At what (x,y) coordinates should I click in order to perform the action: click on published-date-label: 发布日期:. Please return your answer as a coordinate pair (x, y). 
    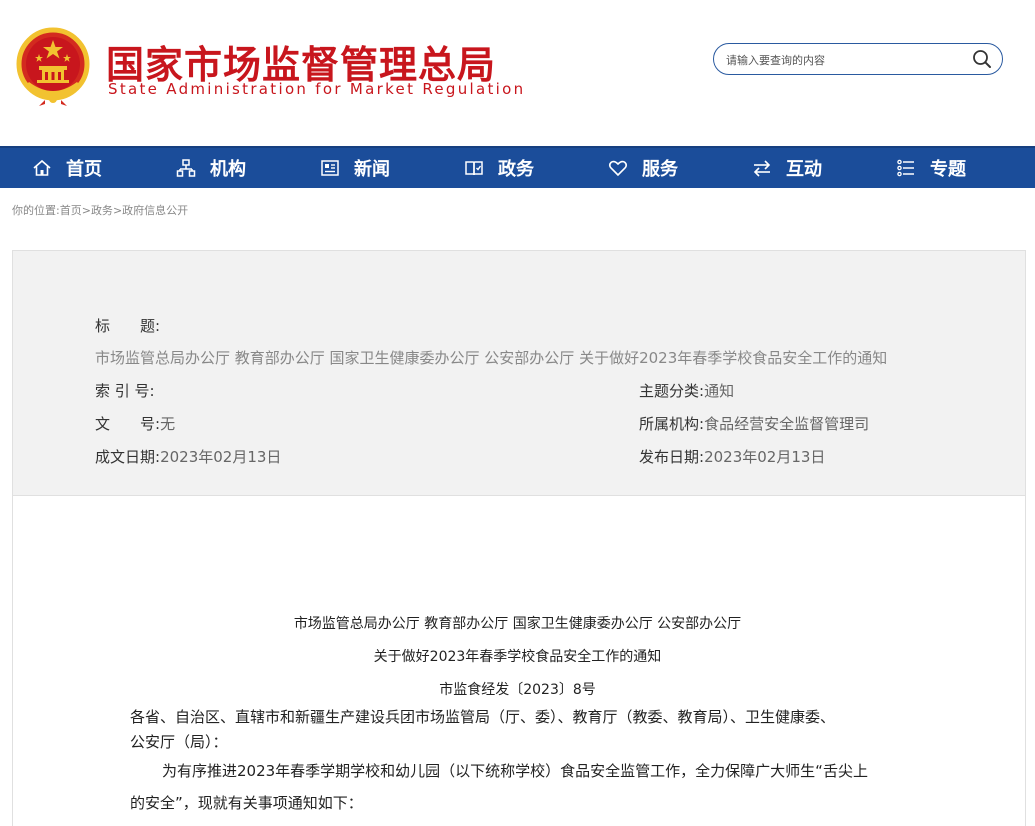
    Looking at the image, I should click on (672, 457).